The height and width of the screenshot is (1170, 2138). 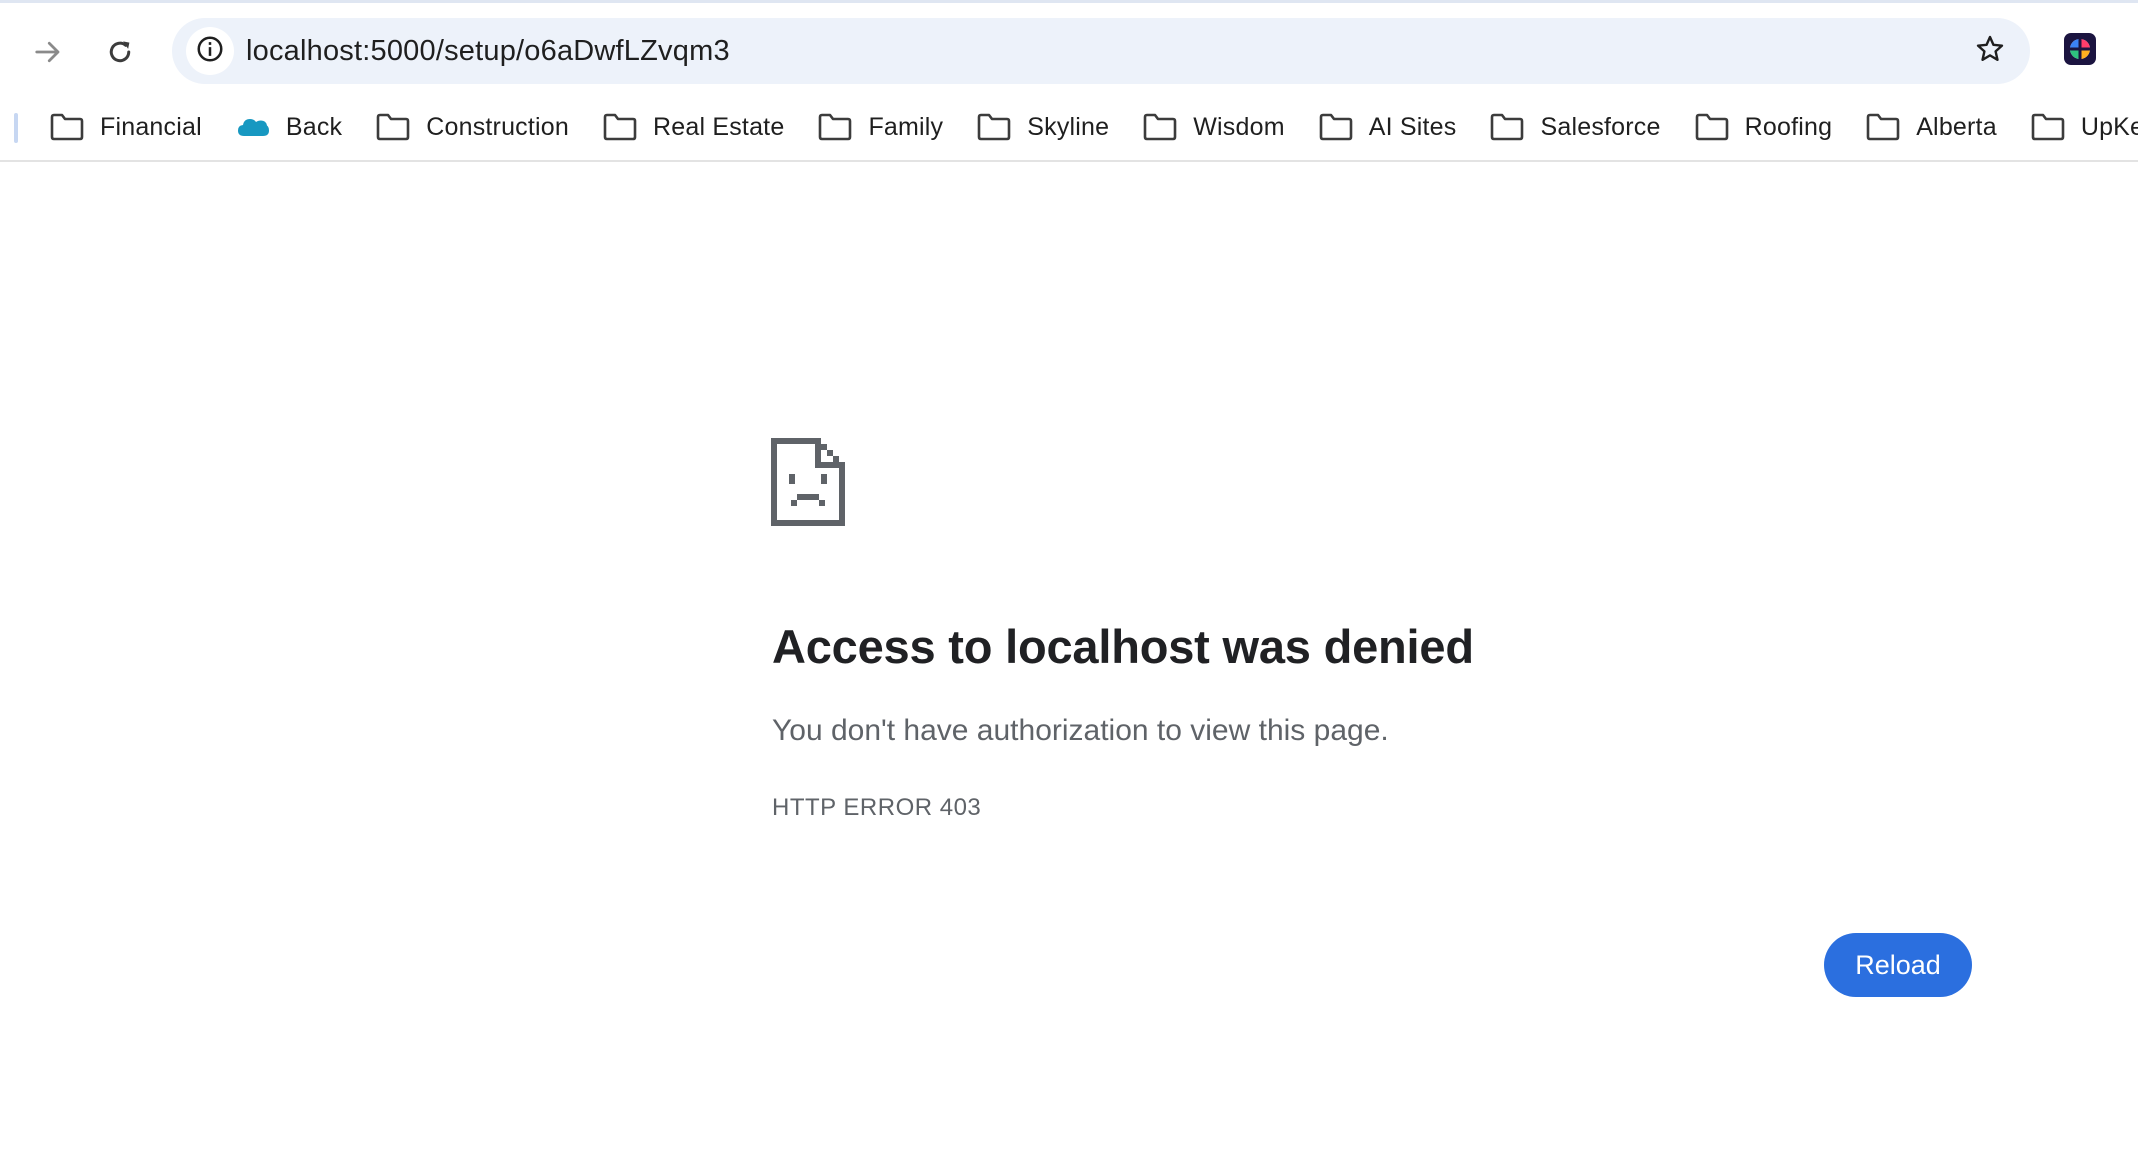 I want to click on bookmark-item: Real Estate, so click(x=702, y=127).